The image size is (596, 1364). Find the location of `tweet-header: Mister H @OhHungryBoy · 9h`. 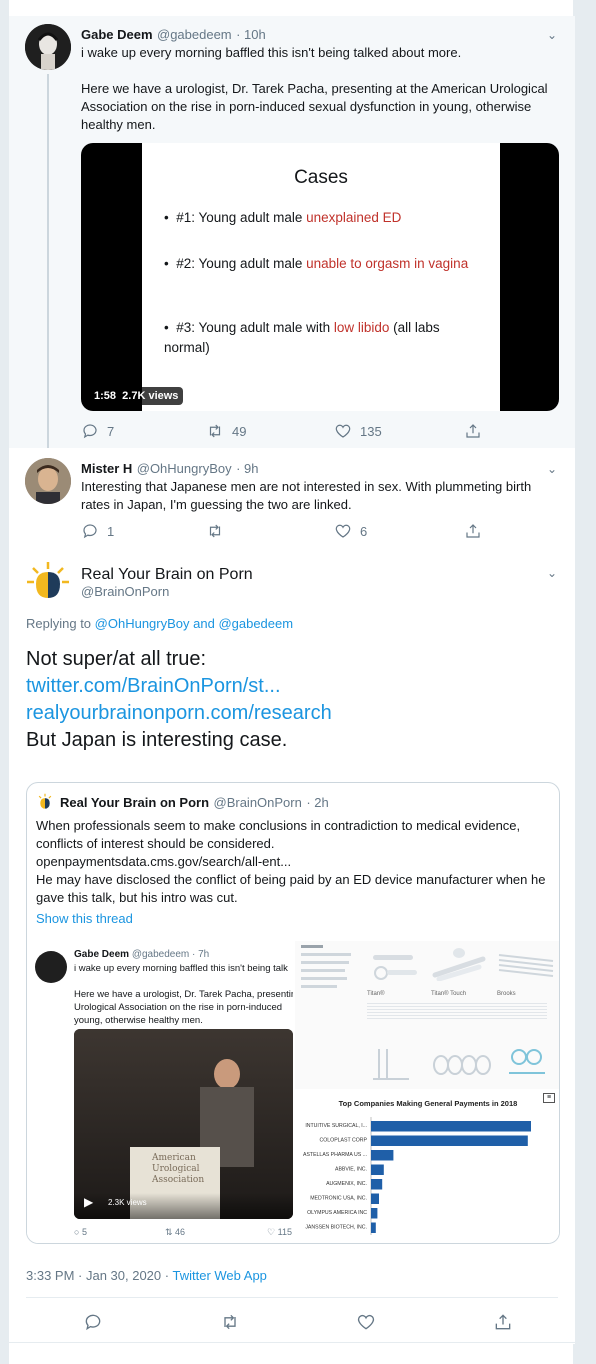

tweet-header: Mister H @OhHungryBoy · 9h is located at coordinates (169, 469).